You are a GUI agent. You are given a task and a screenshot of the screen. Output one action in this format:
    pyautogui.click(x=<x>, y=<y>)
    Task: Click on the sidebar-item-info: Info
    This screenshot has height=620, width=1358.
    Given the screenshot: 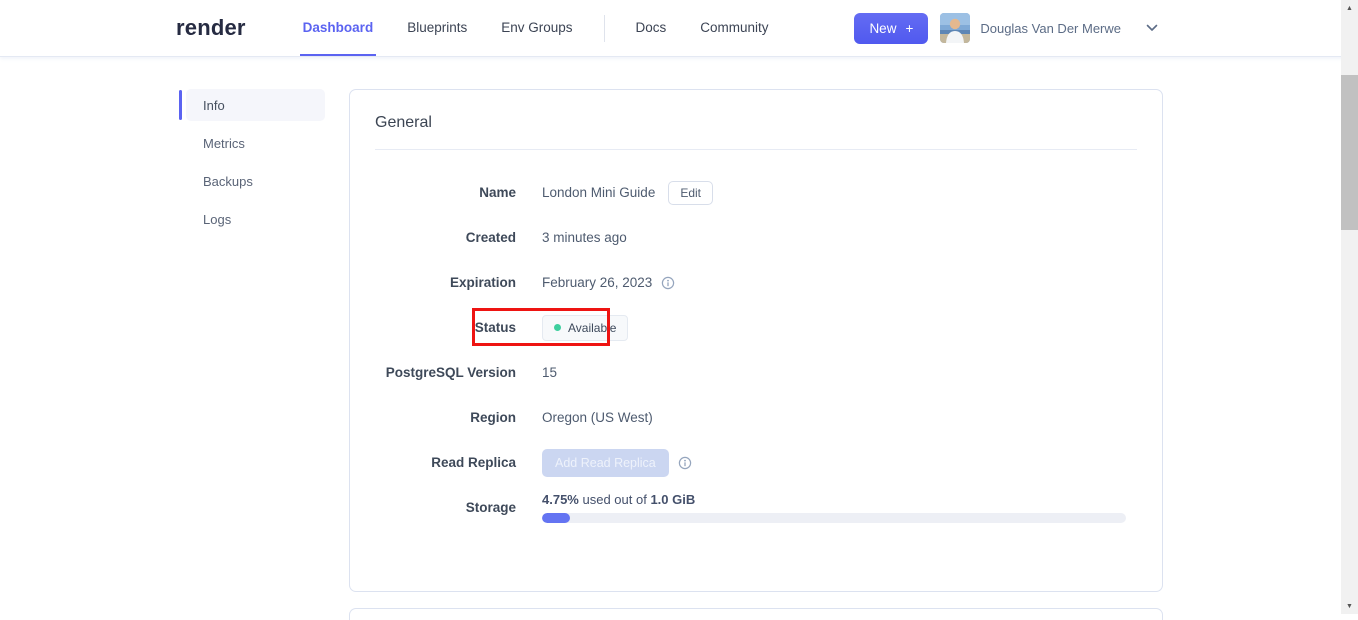 What is the action you would take?
    pyautogui.click(x=252, y=105)
    